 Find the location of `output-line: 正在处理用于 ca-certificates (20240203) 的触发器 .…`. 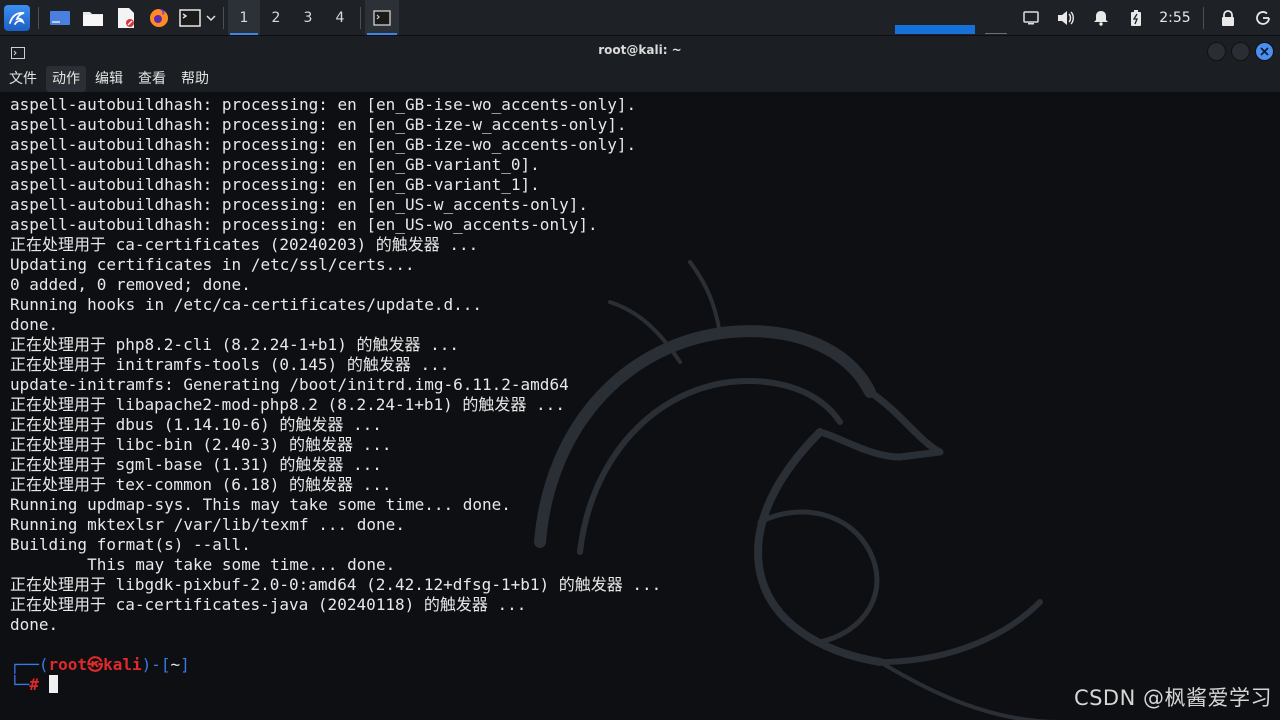

output-line: 正在处理用于 ca-certificates (20240203) 的触发器 .… is located at coordinates (244, 244).